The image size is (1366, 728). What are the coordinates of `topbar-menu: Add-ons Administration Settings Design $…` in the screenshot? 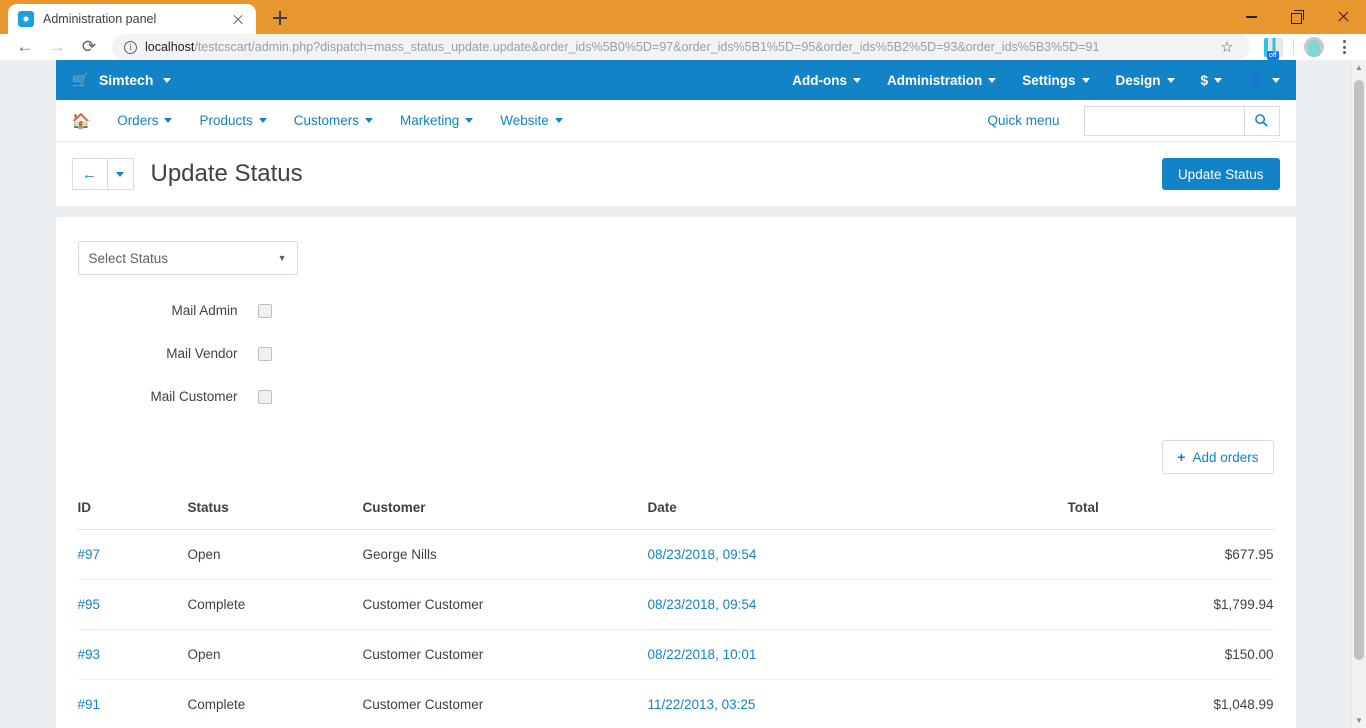 It's located at (1036, 80).